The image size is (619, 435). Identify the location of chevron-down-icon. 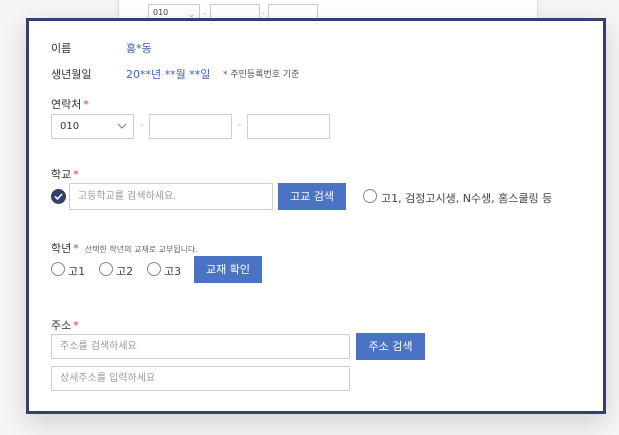
(122, 126).